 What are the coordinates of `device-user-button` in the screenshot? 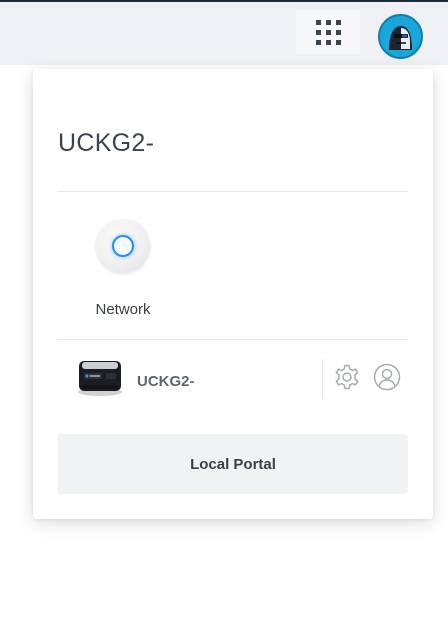 It's located at (387, 377).